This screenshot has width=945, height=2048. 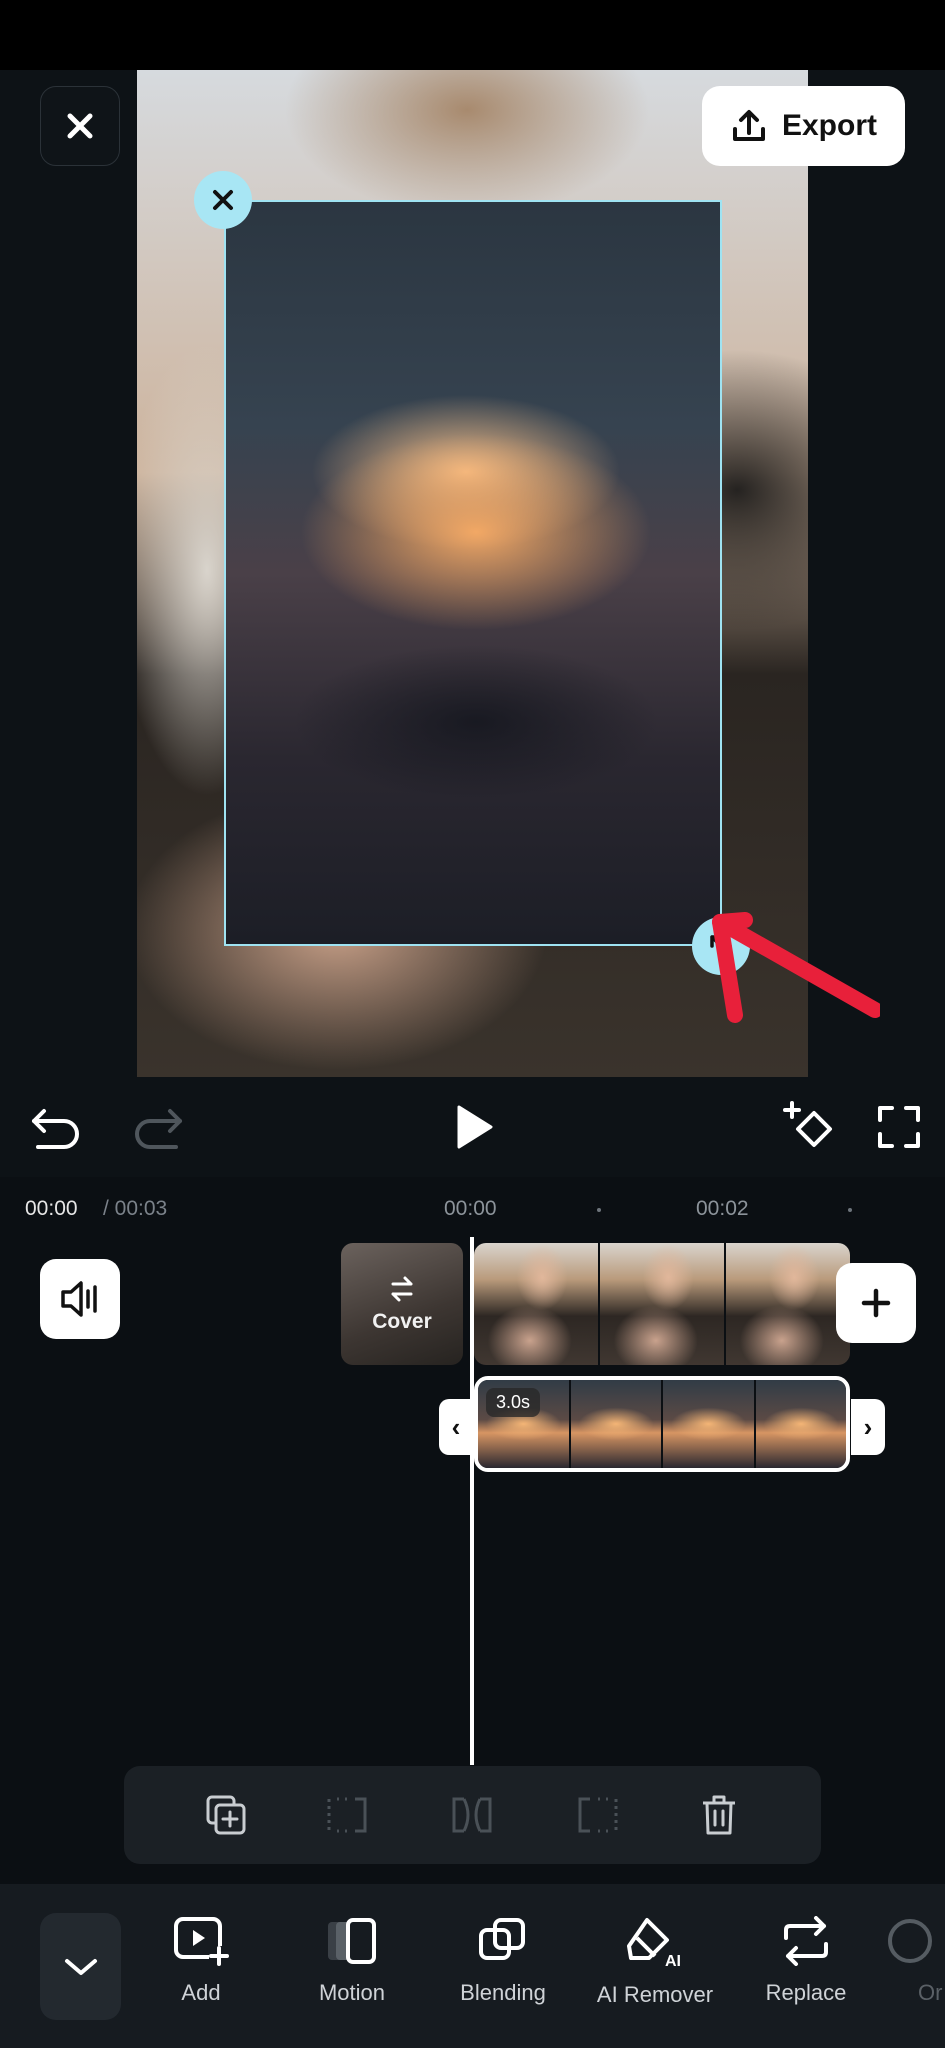 What do you see at coordinates (796, 967) in the screenshot?
I see `annotation-arrow-icon` at bounding box center [796, 967].